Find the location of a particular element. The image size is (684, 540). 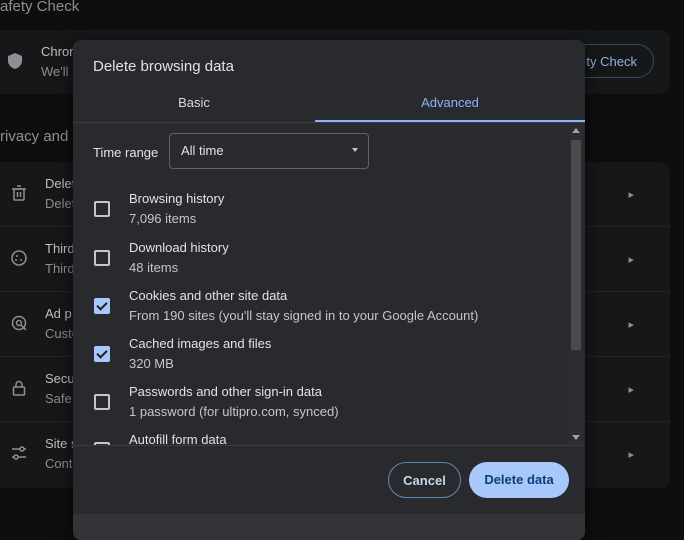

privacy-row-subtitle: Delet is located at coordinates (60, 203).